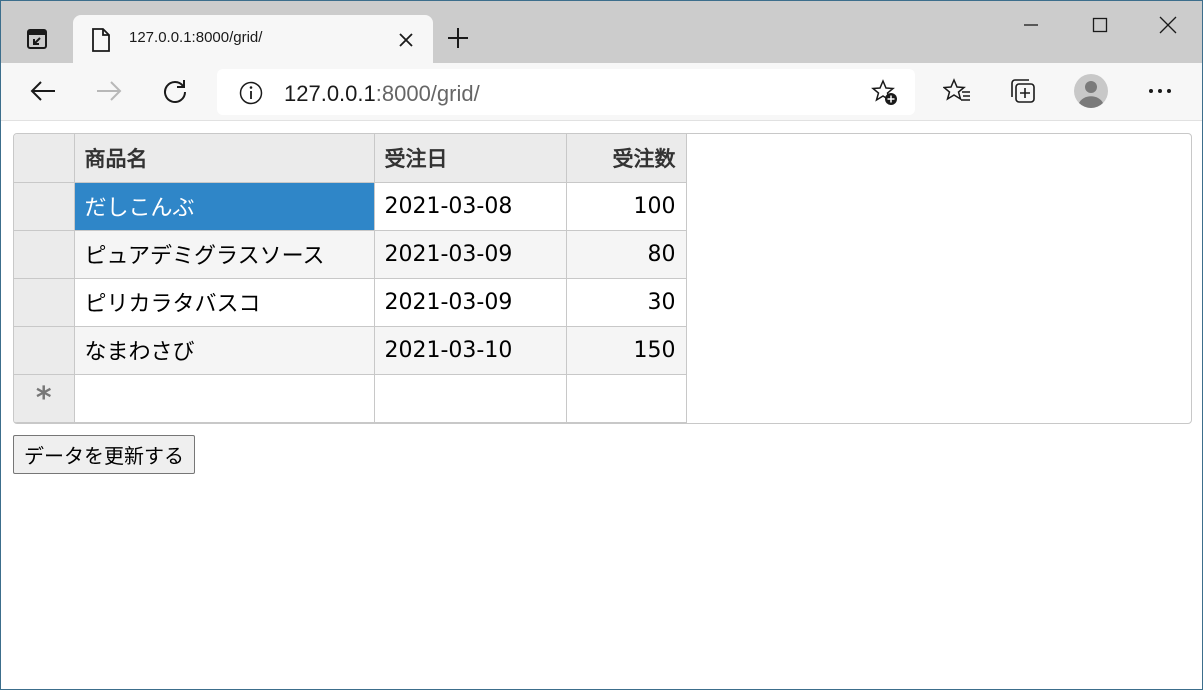  I want to click on column-header-order-date: 受注日, so click(470, 158).